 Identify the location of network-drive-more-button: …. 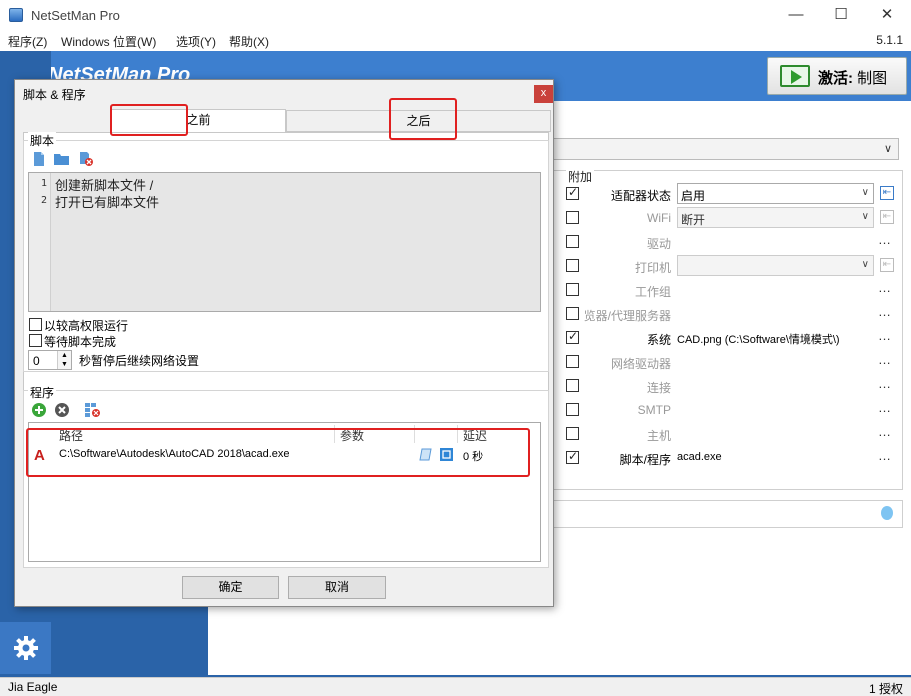
(885, 359).